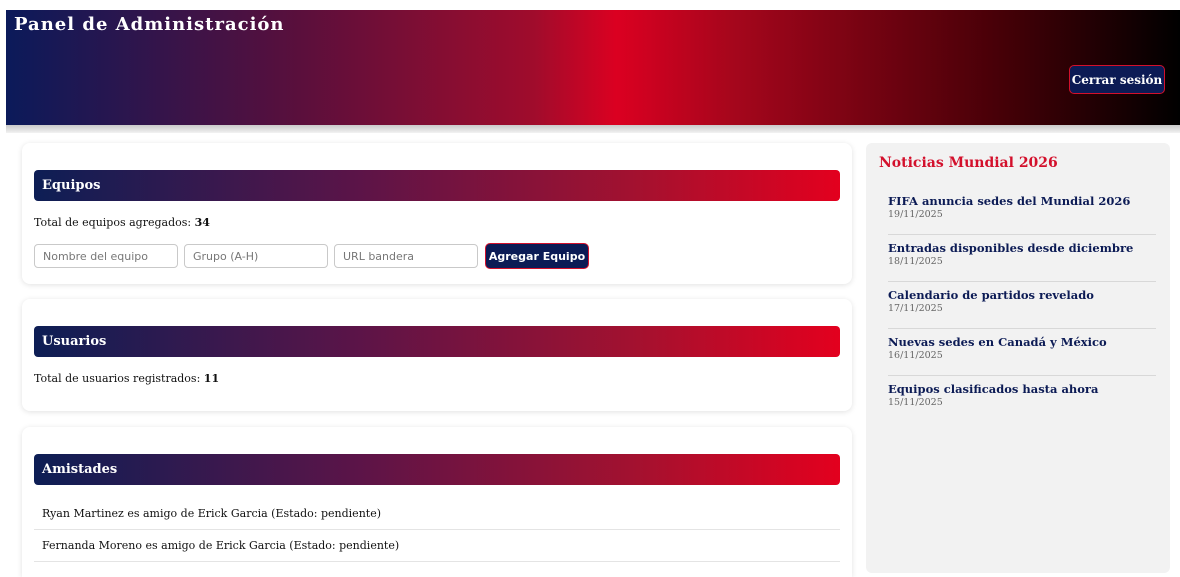 The image size is (1180, 577). I want to click on header-shadow, so click(593, 129).